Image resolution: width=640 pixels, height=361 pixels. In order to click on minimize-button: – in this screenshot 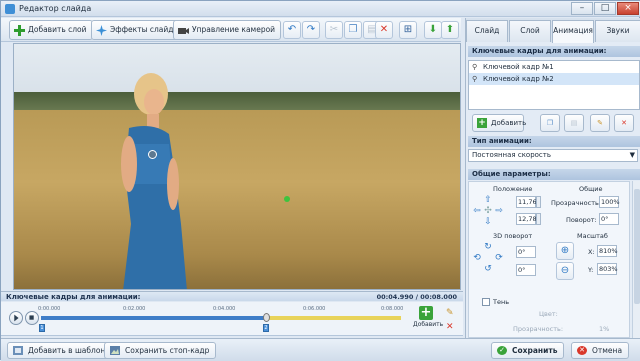, I will do `click(582, 8)`.